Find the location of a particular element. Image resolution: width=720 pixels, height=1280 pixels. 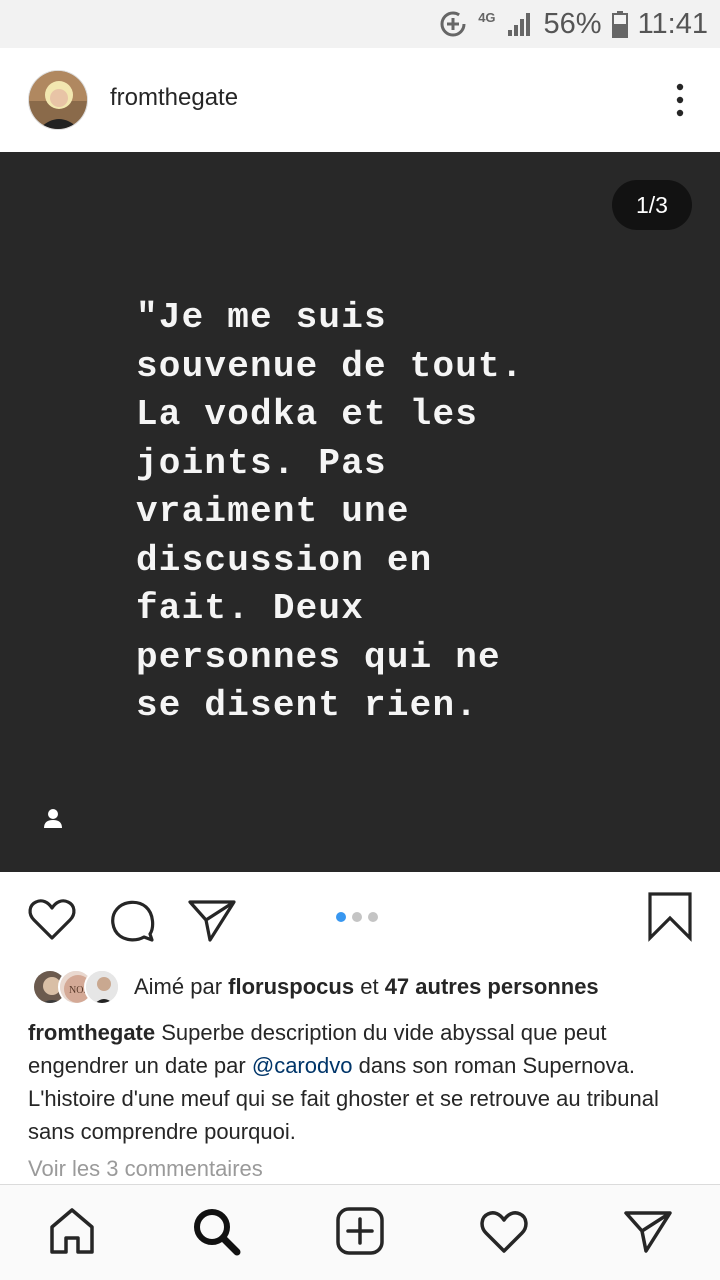

home-icon is located at coordinates (72, 1231).